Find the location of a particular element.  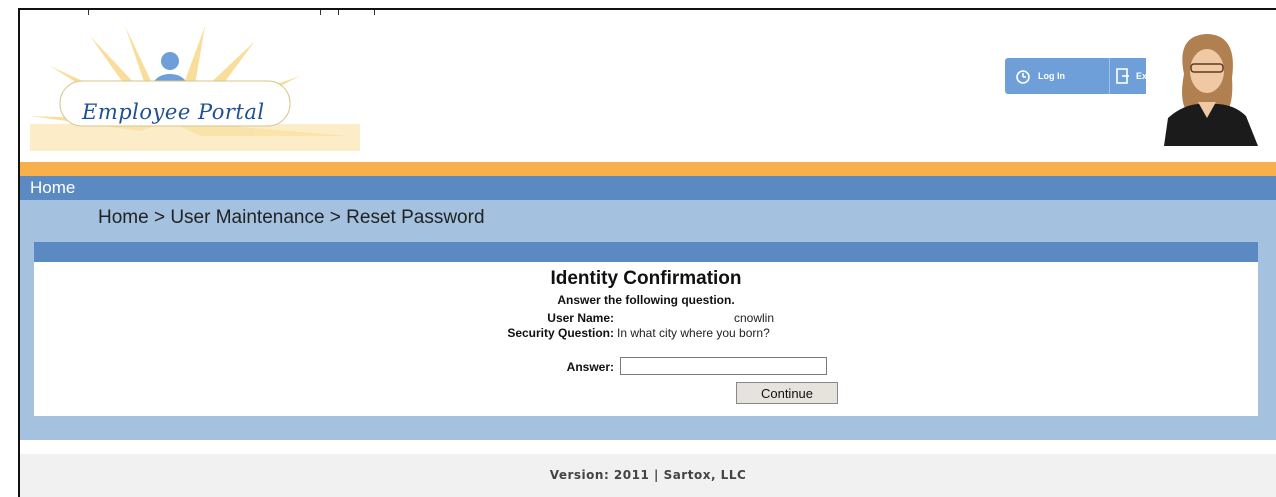

instruction-text: Answer the following question. is located at coordinates (646, 300).